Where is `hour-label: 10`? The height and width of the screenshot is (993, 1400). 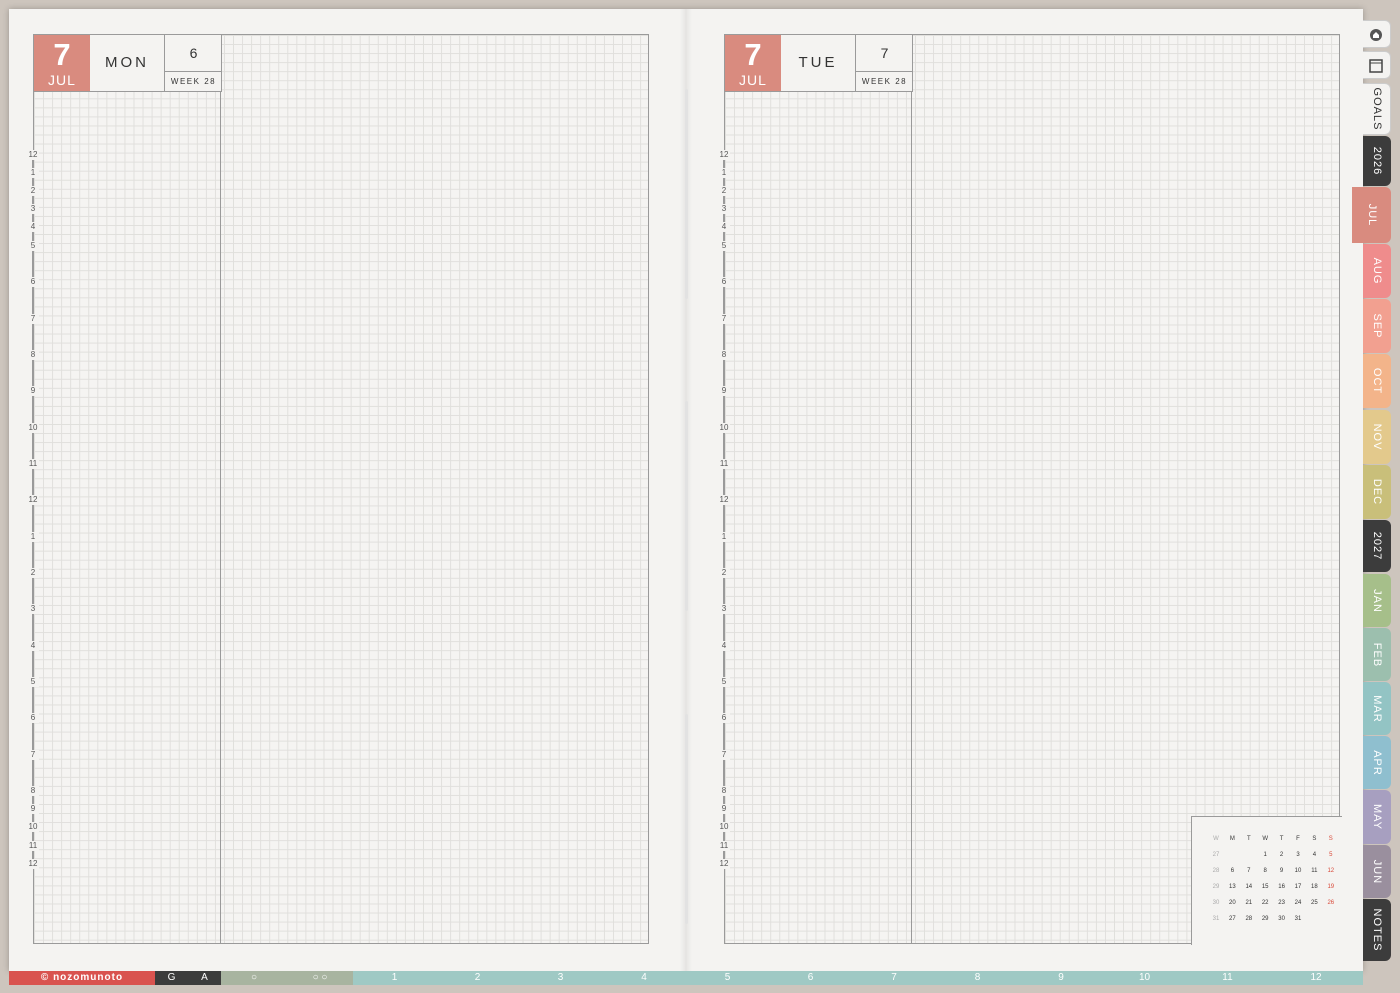
hour-label: 10 is located at coordinates (33, 428).